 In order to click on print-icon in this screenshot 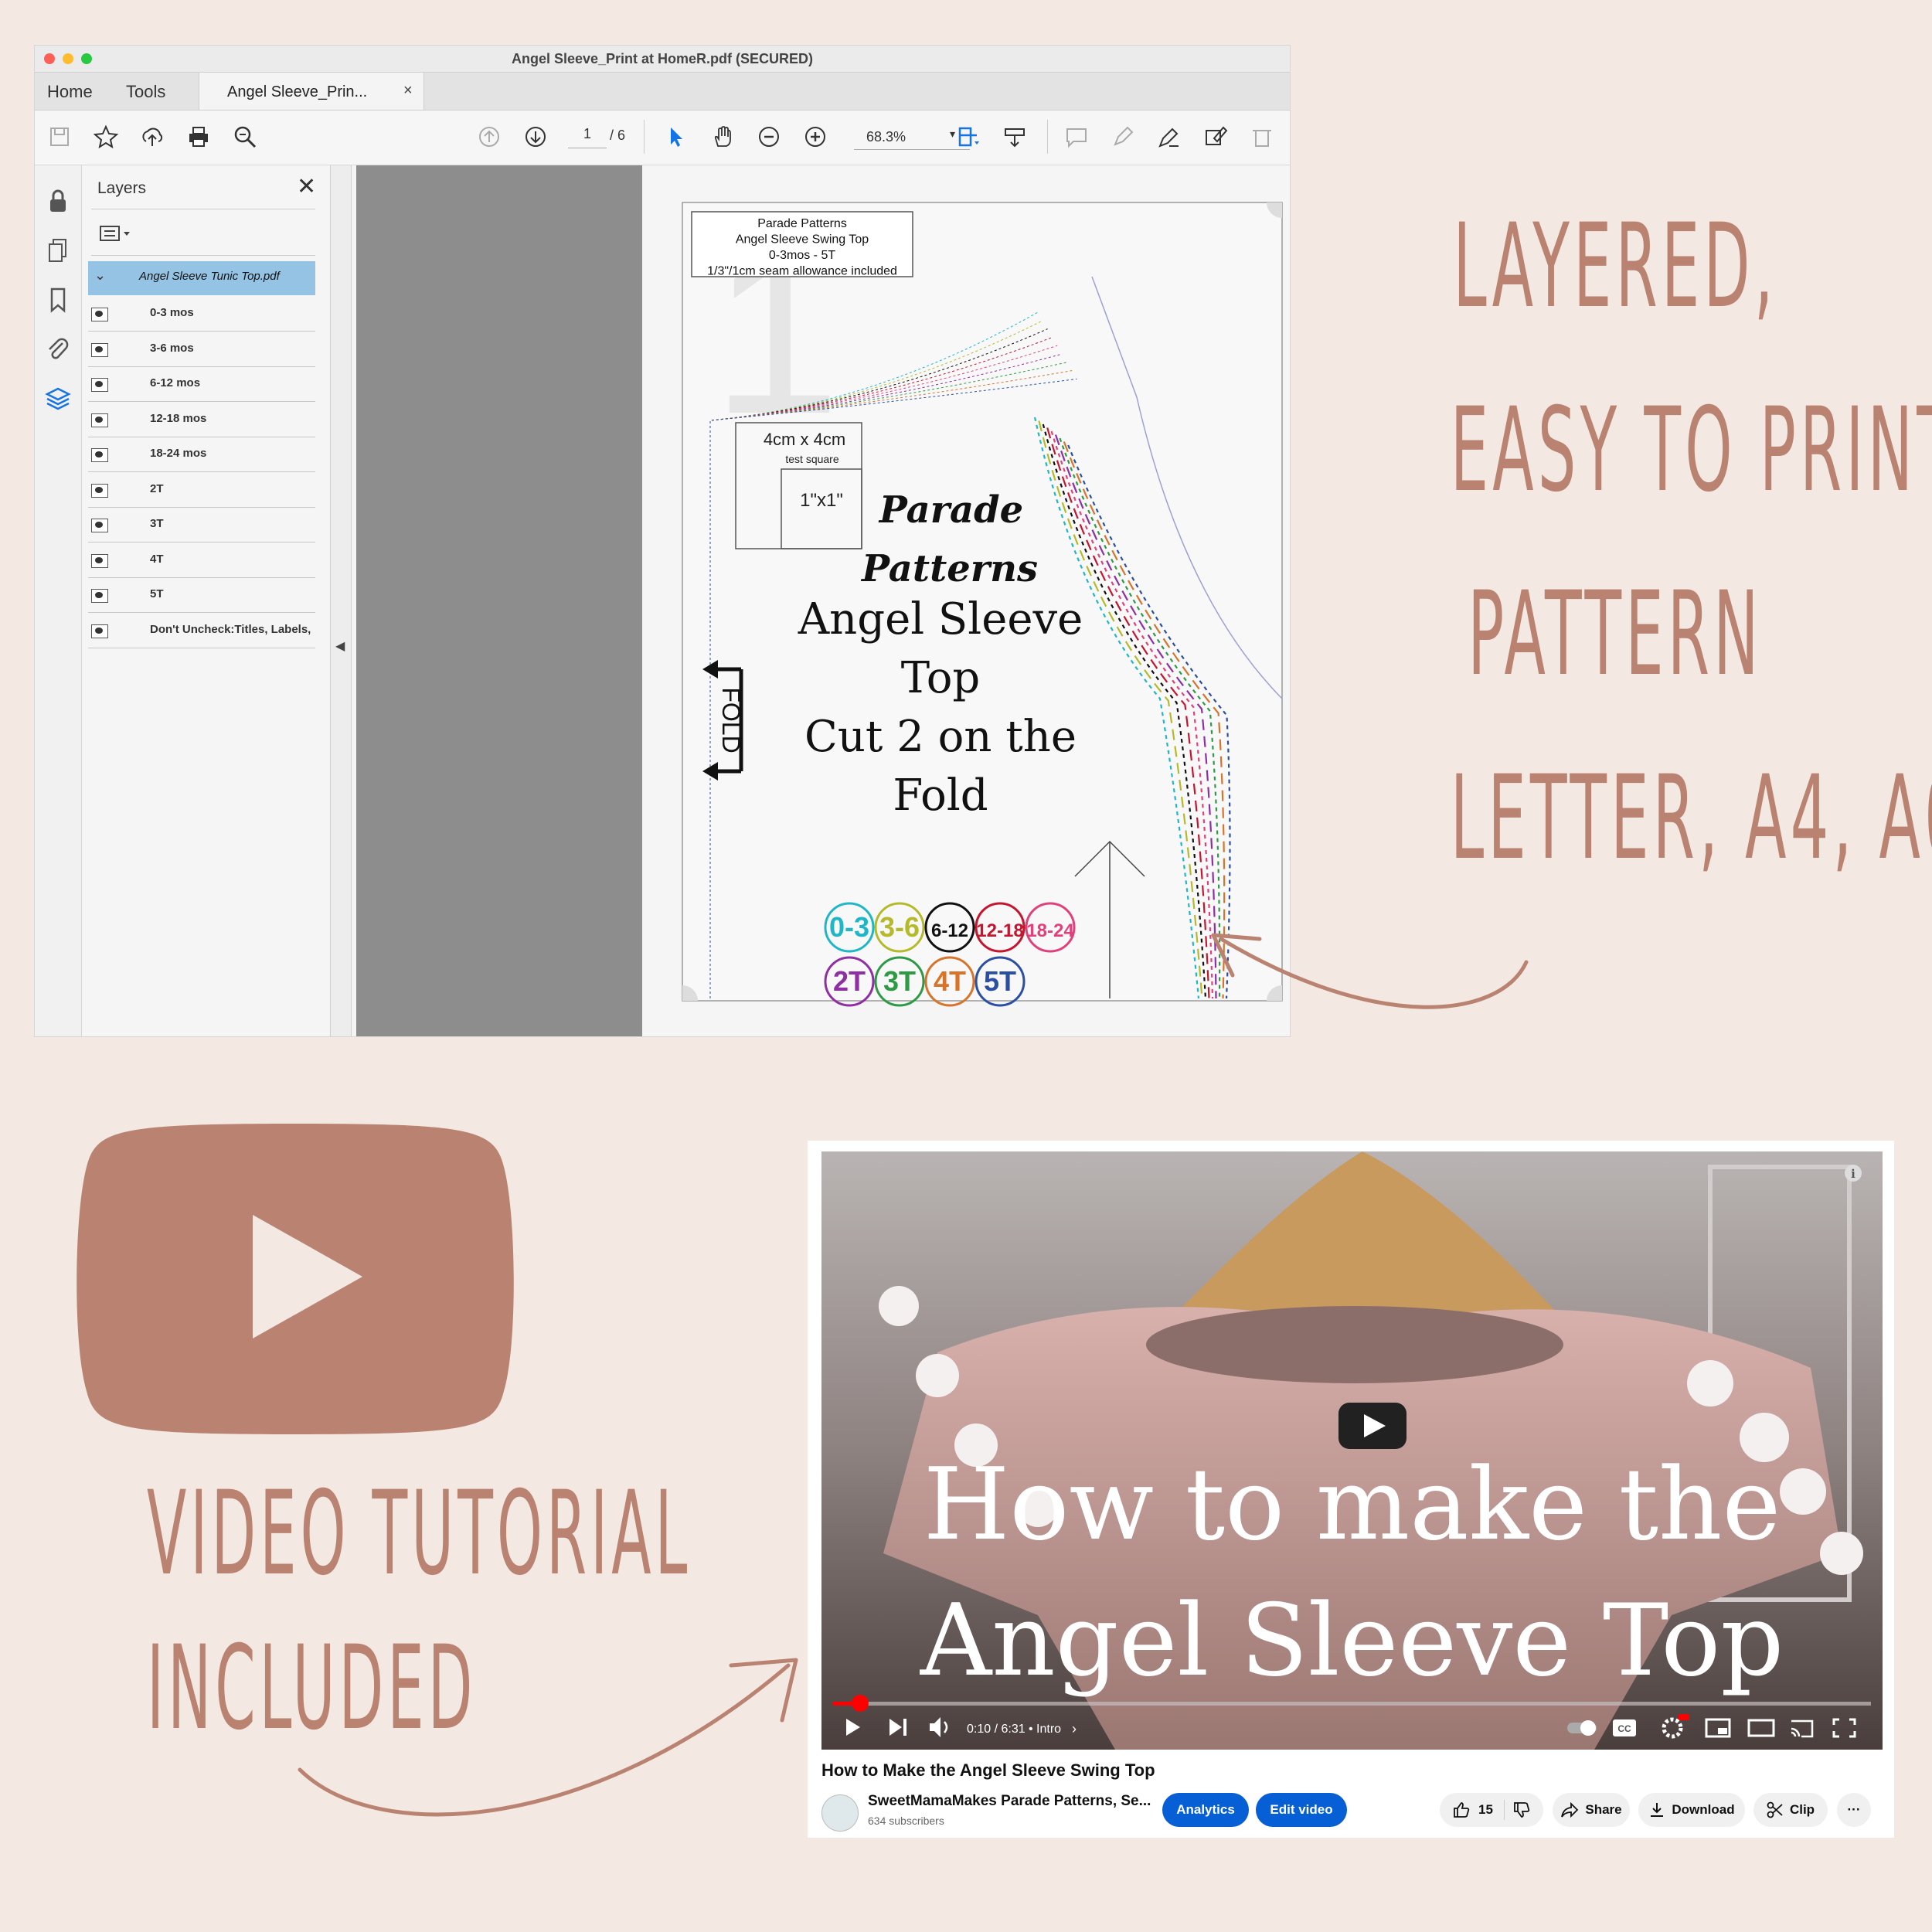, I will do `click(199, 137)`.